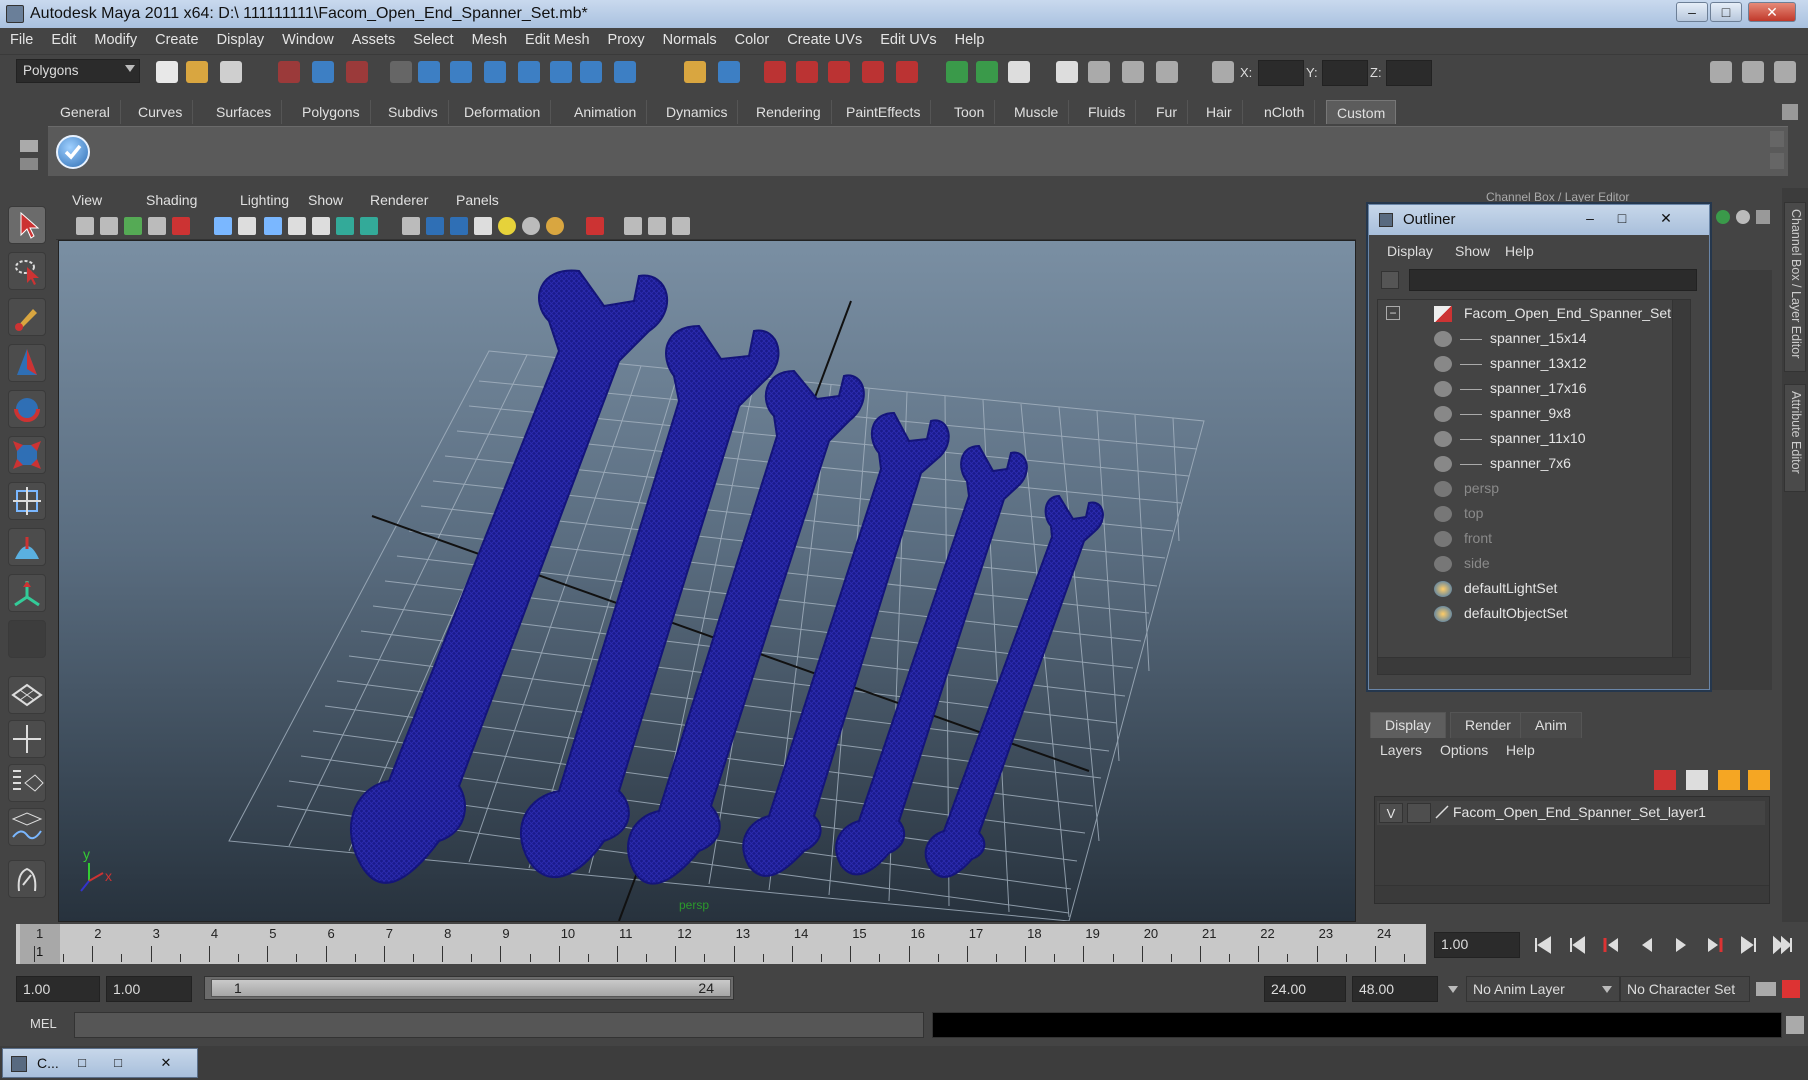 This screenshot has width=1808, height=1080. Describe the element at coordinates (240, 38) in the screenshot. I see `menu-display: Display` at that location.